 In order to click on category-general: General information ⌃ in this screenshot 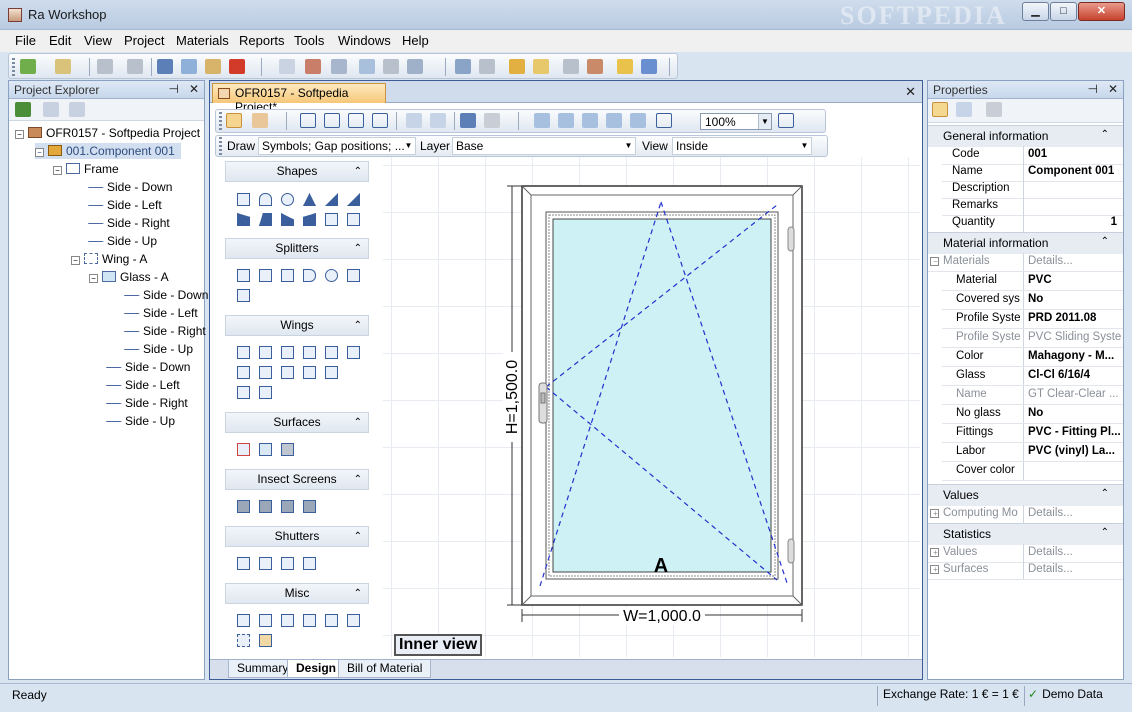, I will do `click(1025, 136)`.